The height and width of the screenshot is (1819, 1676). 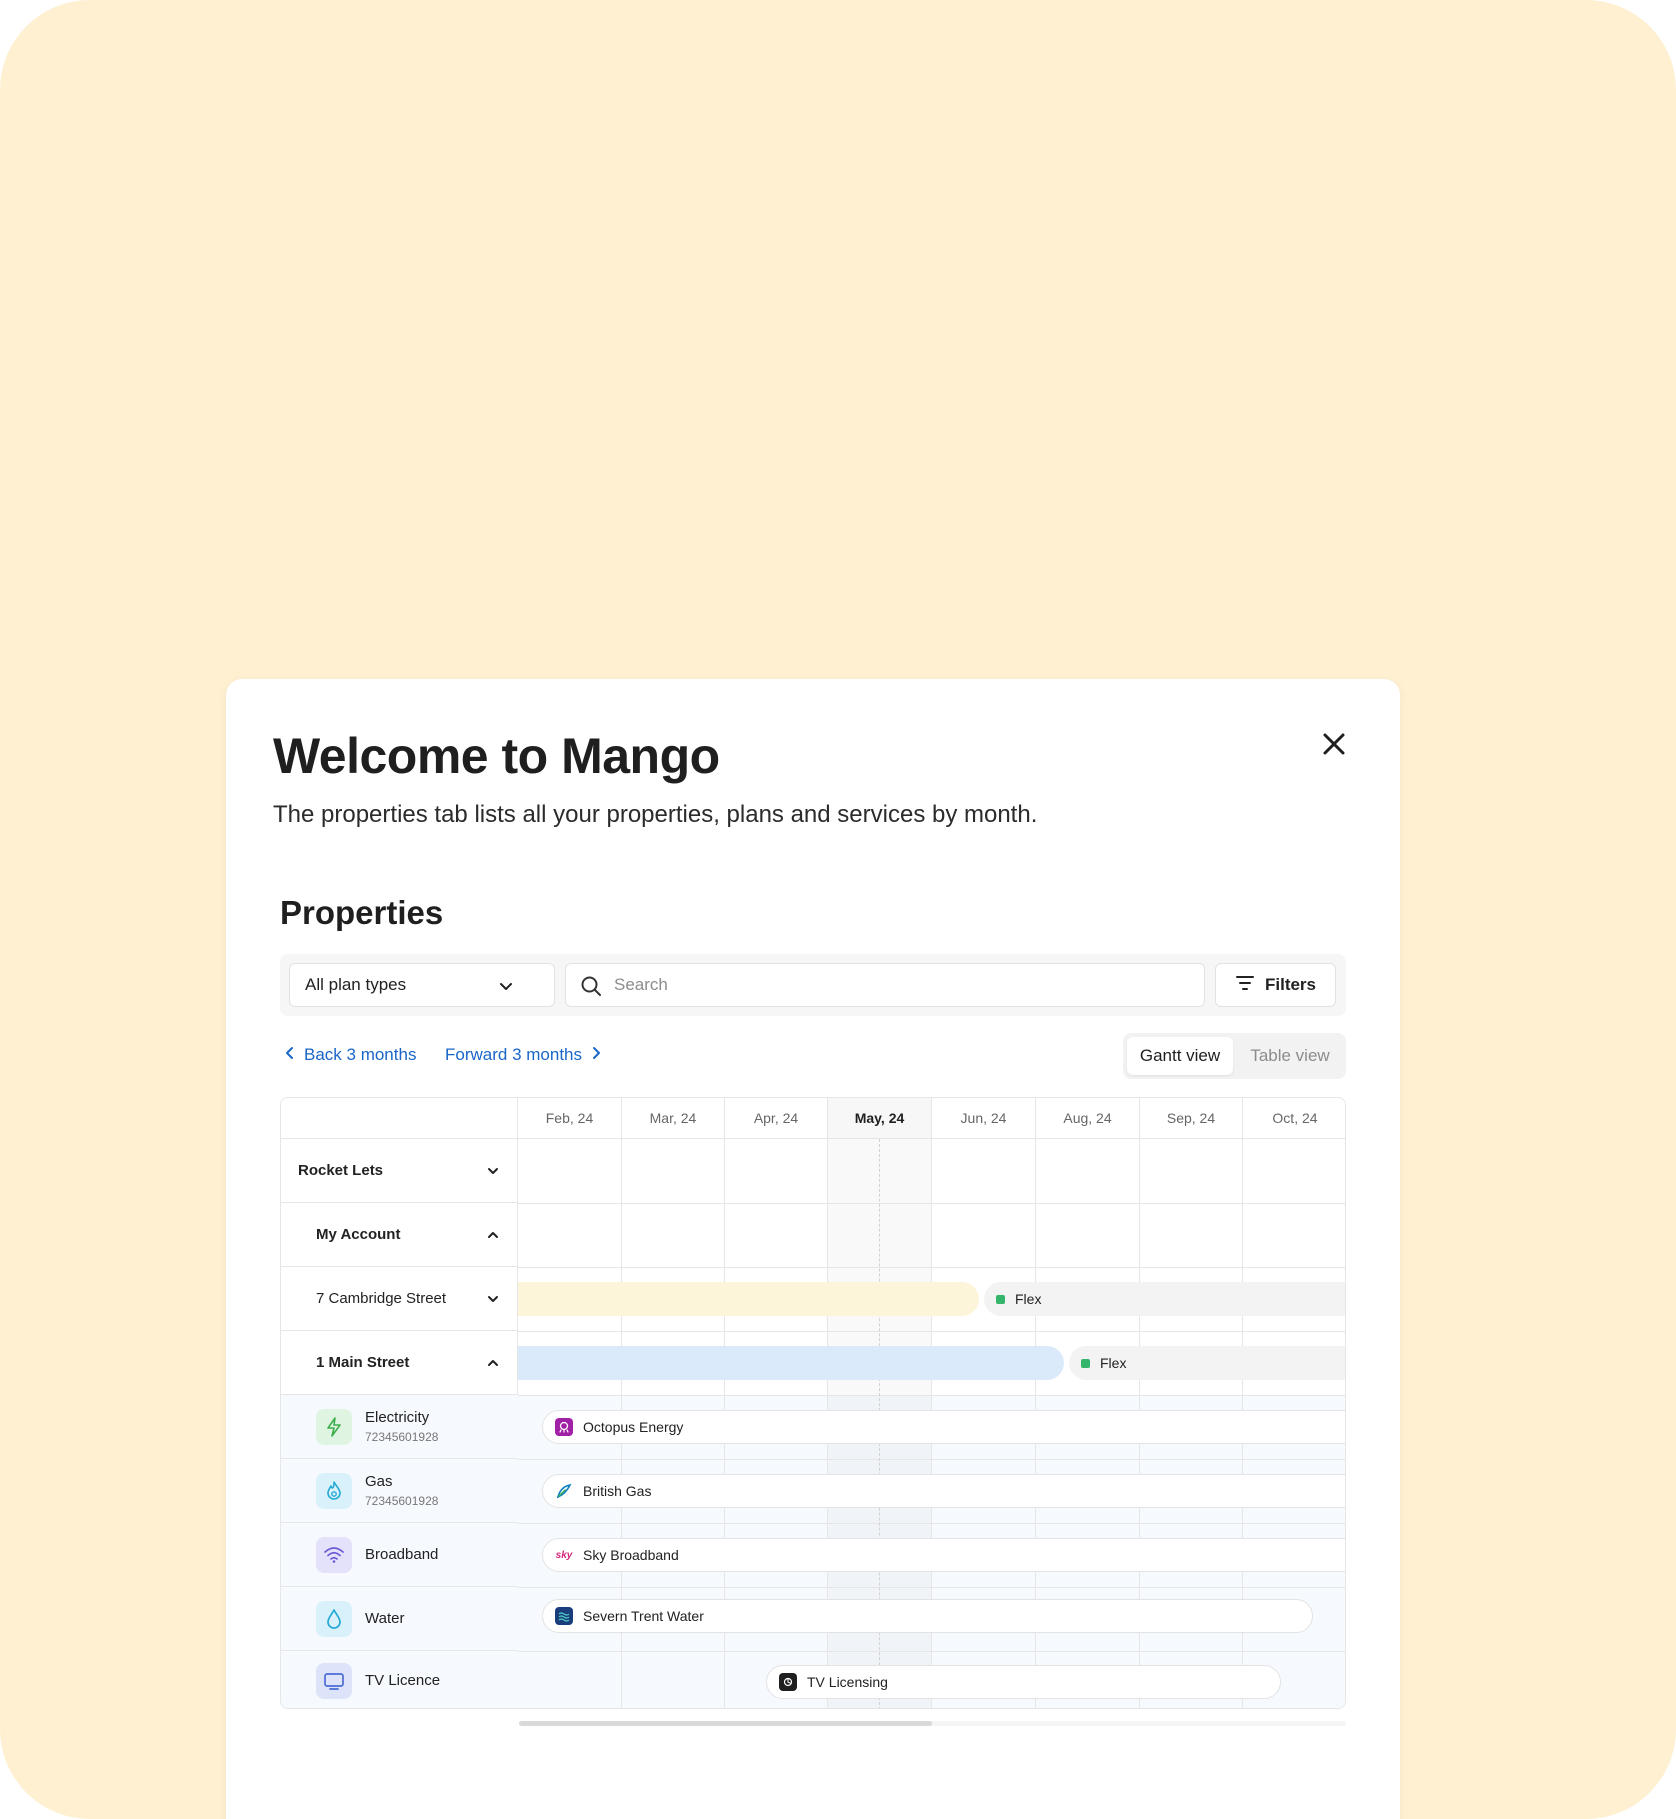 What do you see at coordinates (725, 1723) in the screenshot?
I see `scrollbar-thumb` at bounding box center [725, 1723].